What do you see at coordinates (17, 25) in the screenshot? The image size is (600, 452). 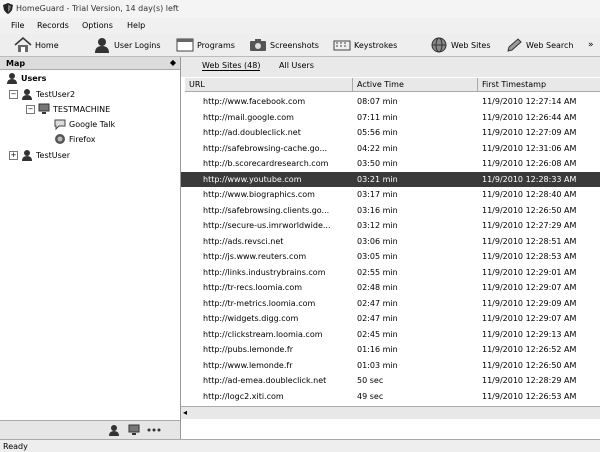 I see `menu-file: File` at bounding box center [17, 25].